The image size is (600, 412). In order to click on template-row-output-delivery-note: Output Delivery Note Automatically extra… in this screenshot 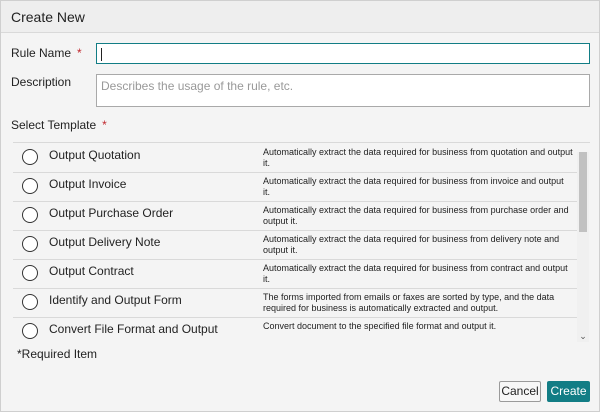, I will do `click(295, 245)`.